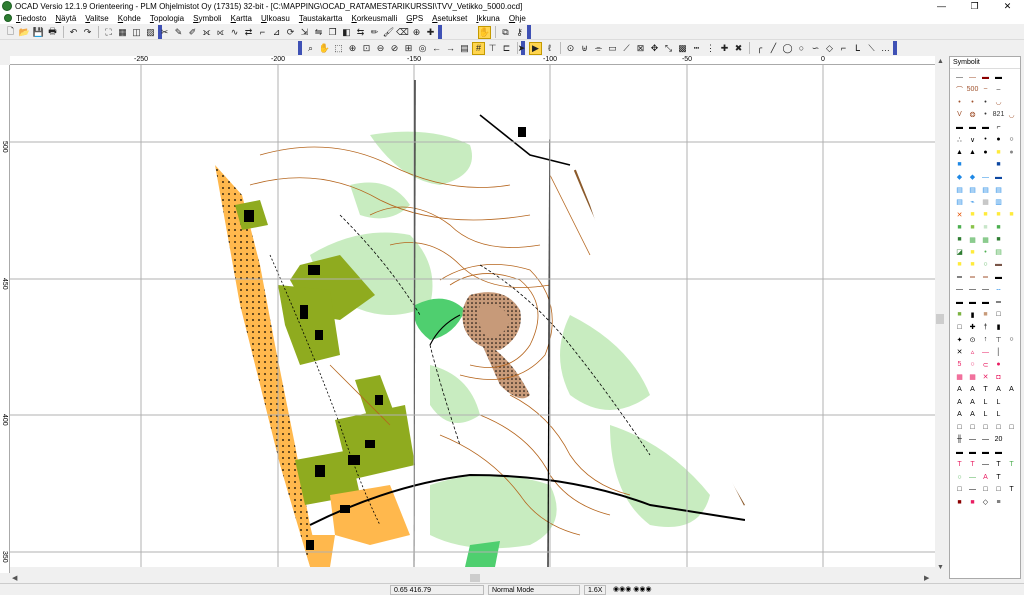  Describe the element at coordinates (24, 32) in the screenshot. I see `open-file-icon: 📂` at that location.